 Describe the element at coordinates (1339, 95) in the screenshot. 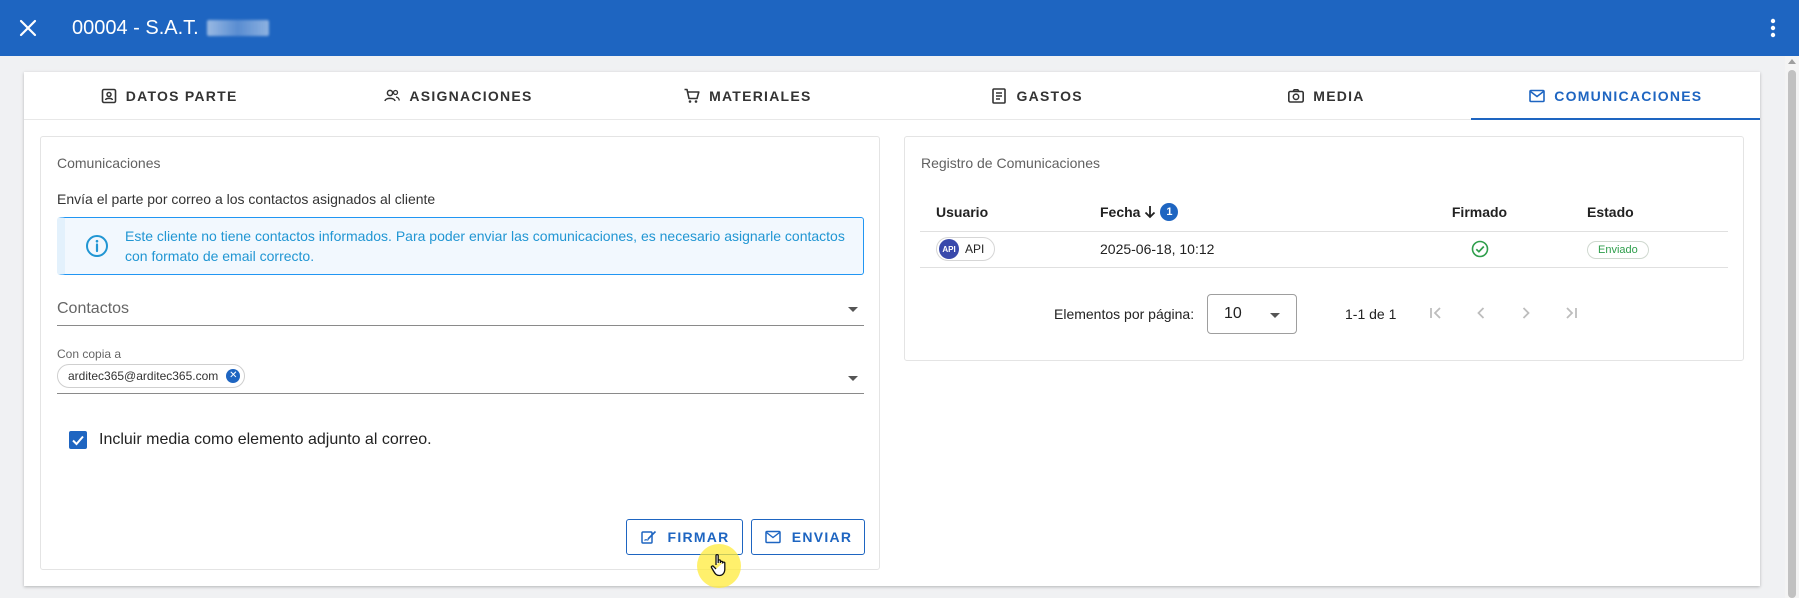

I see `tab-label: MEDIA` at that location.